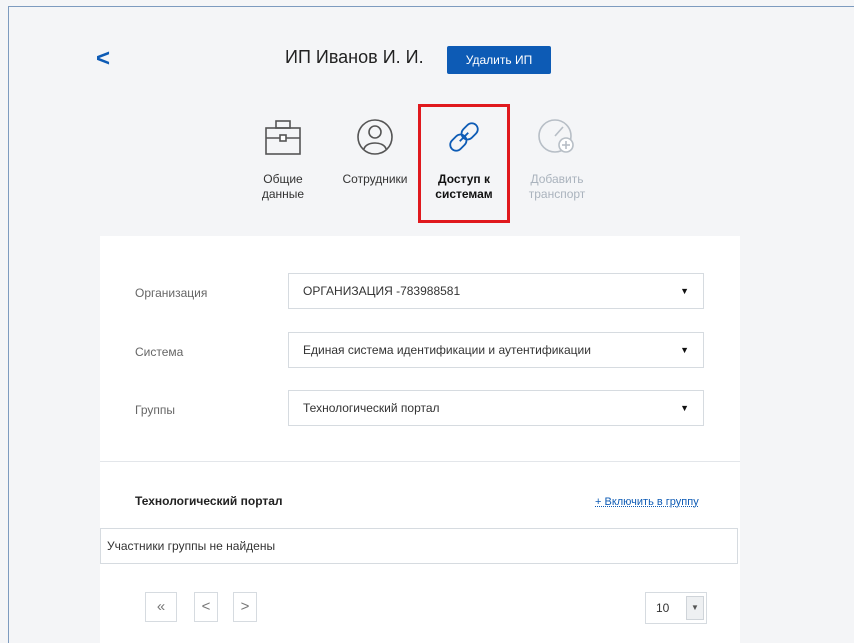 The height and width of the screenshot is (643, 854). I want to click on organization-value: ОРГАНИЗАЦИЯ -783988581, so click(382, 291).